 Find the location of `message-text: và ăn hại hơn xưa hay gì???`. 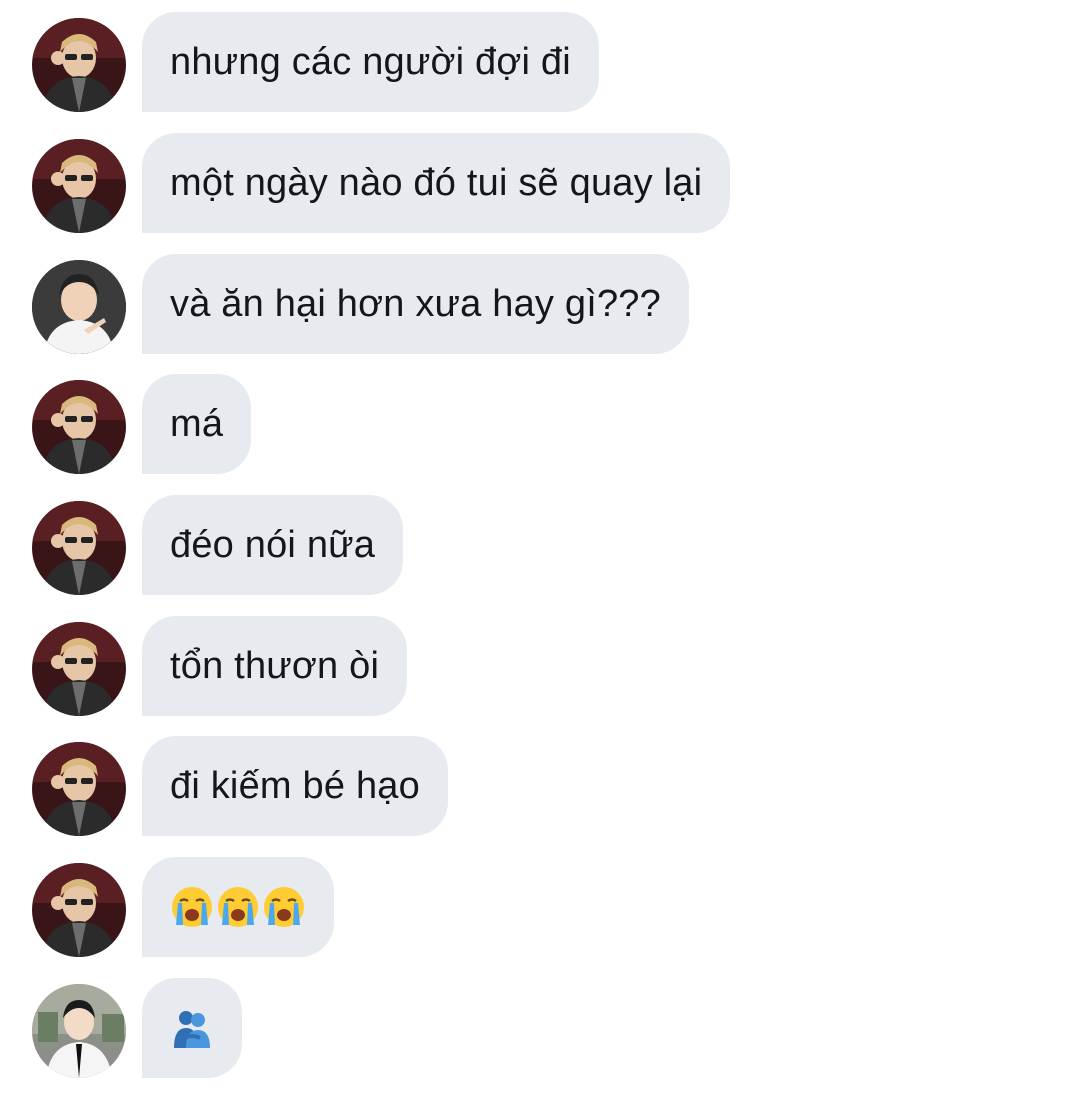

message-text: và ăn hại hơn xưa hay gì??? is located at coordinates (415, 303).